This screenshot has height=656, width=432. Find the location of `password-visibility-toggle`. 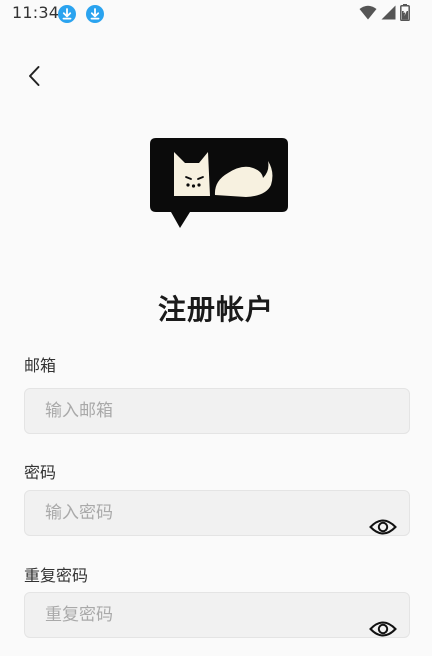

password-visibility-toggle is located at coordinates (383, 529).